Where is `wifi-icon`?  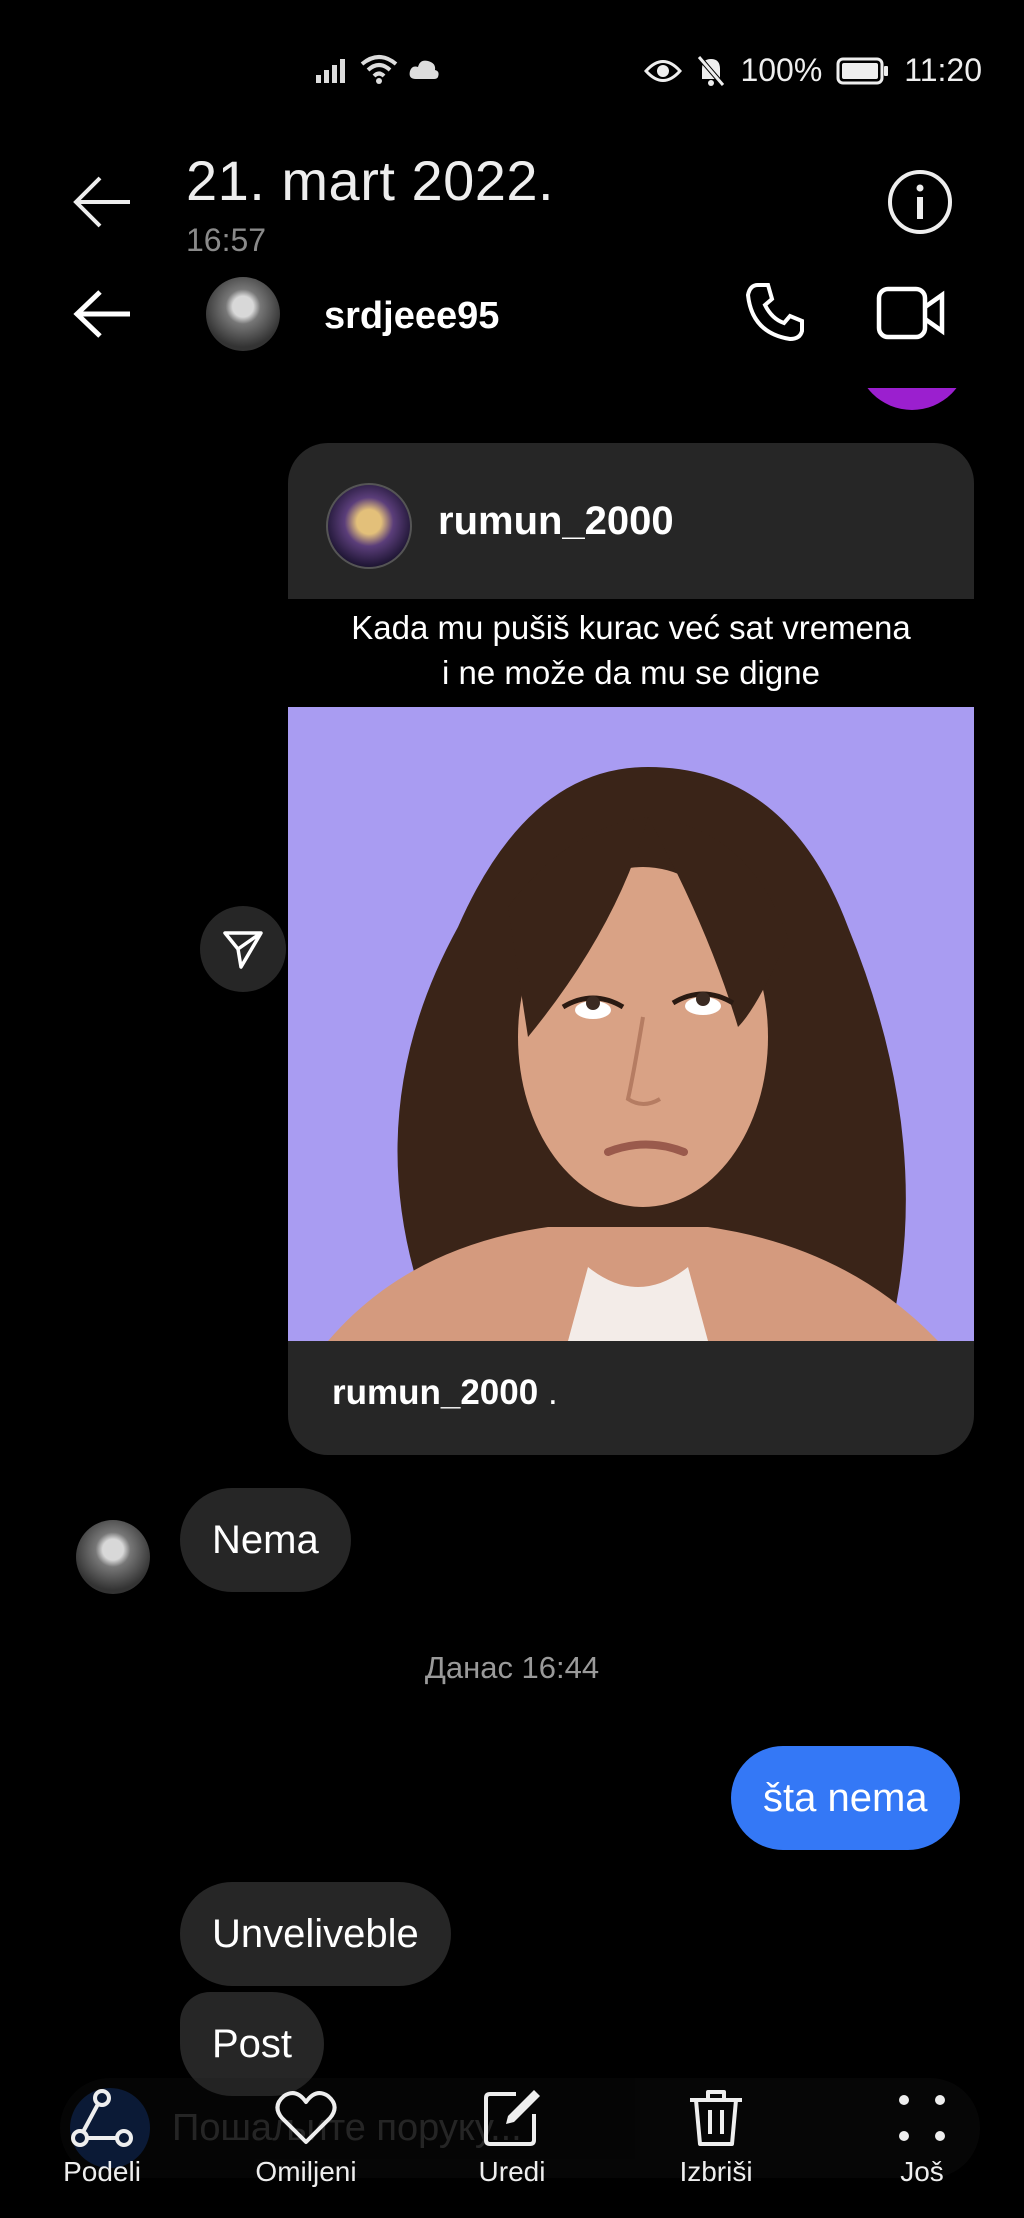 wifi-icon is located at coordinates (379, 69).